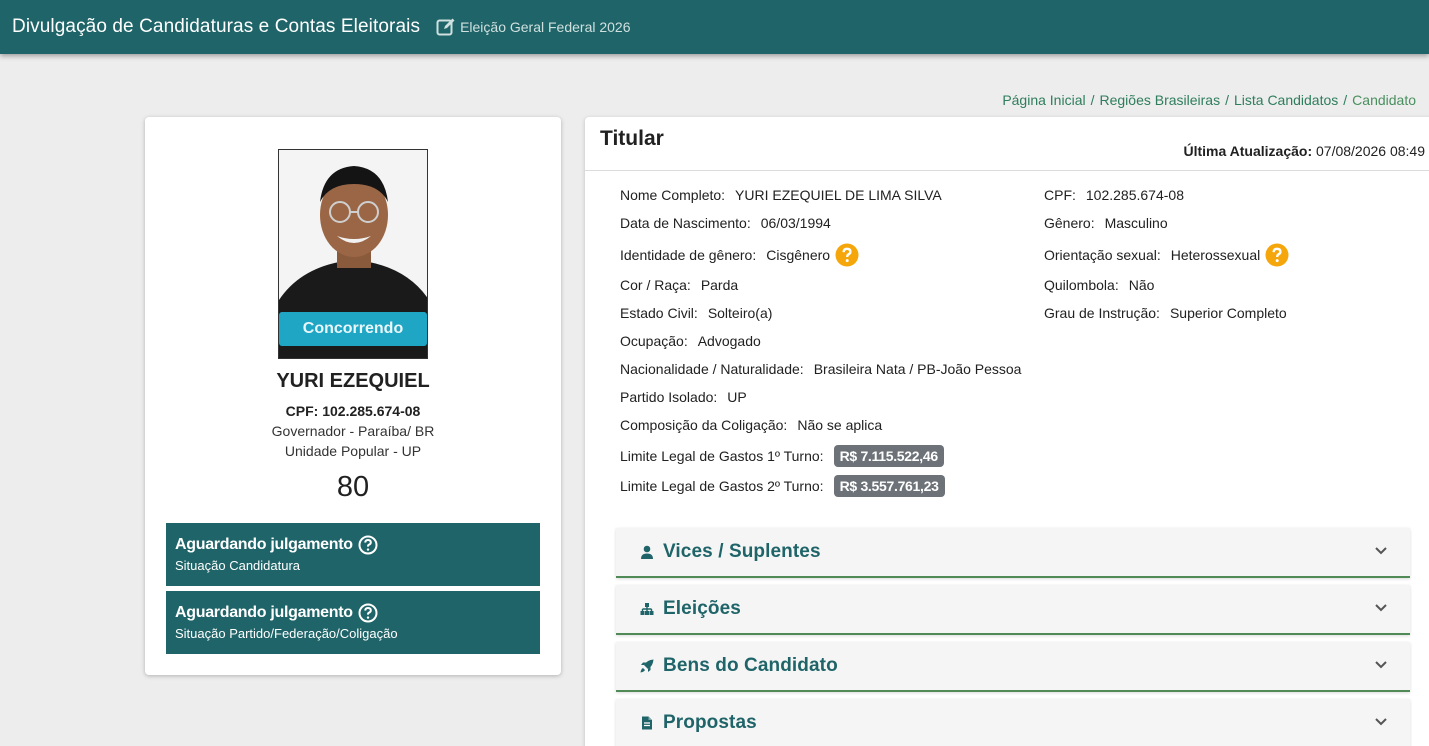  I want to click on rocket-icon, so click(647, 666).